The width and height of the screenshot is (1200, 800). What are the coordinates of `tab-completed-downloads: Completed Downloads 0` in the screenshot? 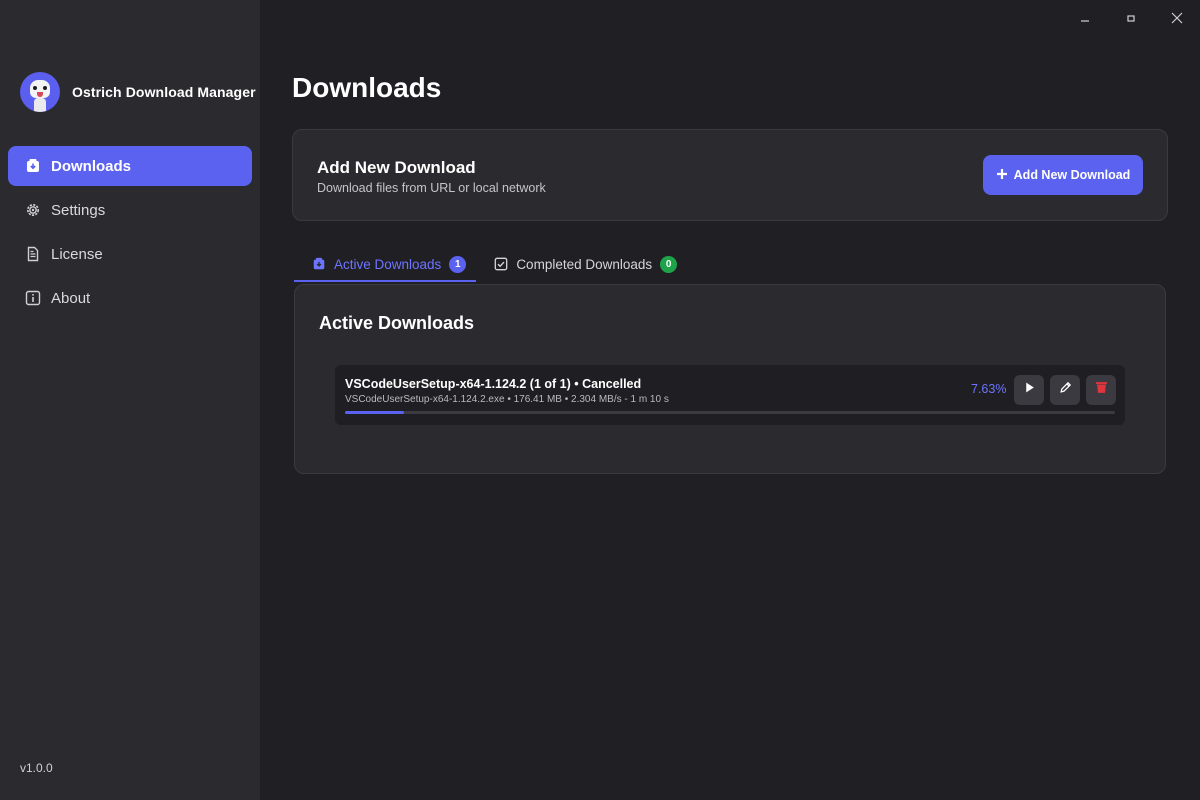 It's located at (581, 264).